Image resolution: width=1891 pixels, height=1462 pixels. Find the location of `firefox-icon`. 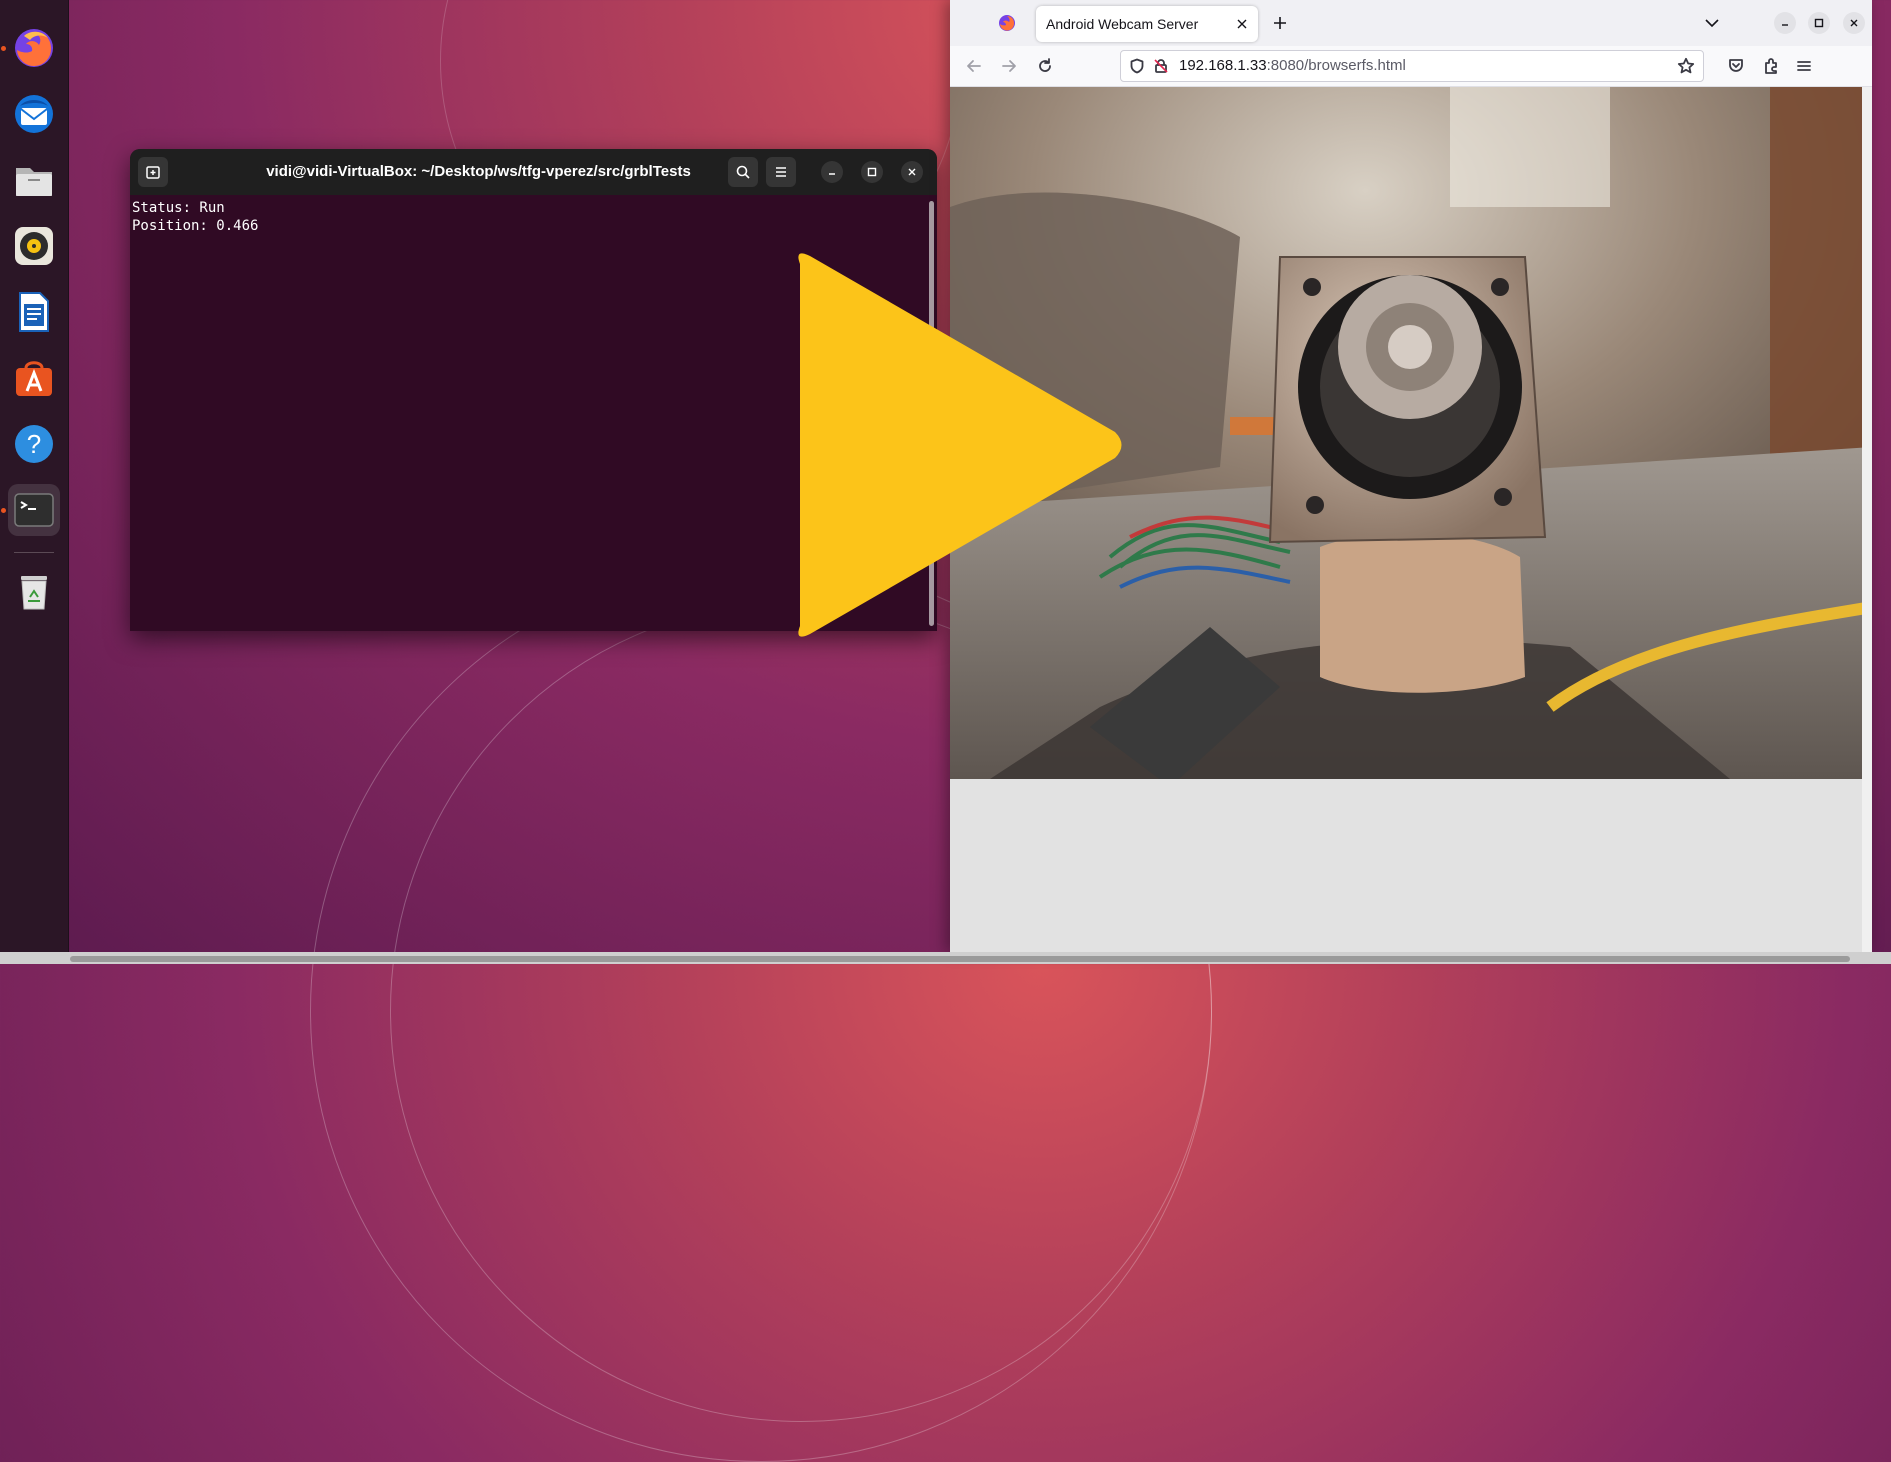

firefox-icon is located at coordinates (34, 48).